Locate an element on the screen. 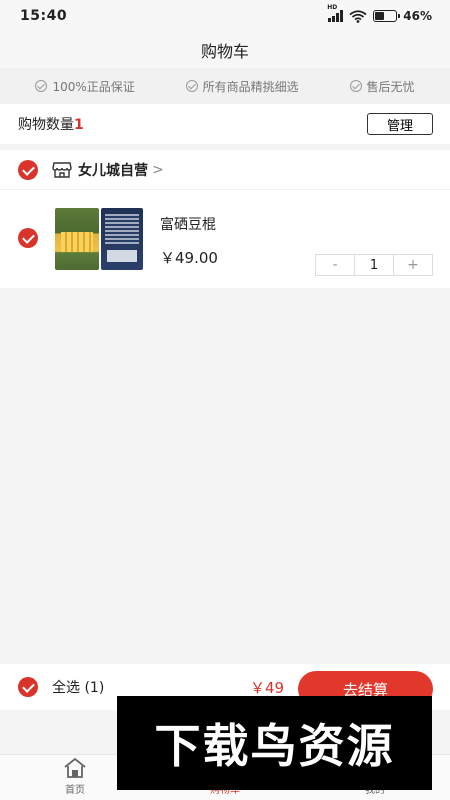  status-bar: 15:40 HD 46% is located at coordinates (225, 16).